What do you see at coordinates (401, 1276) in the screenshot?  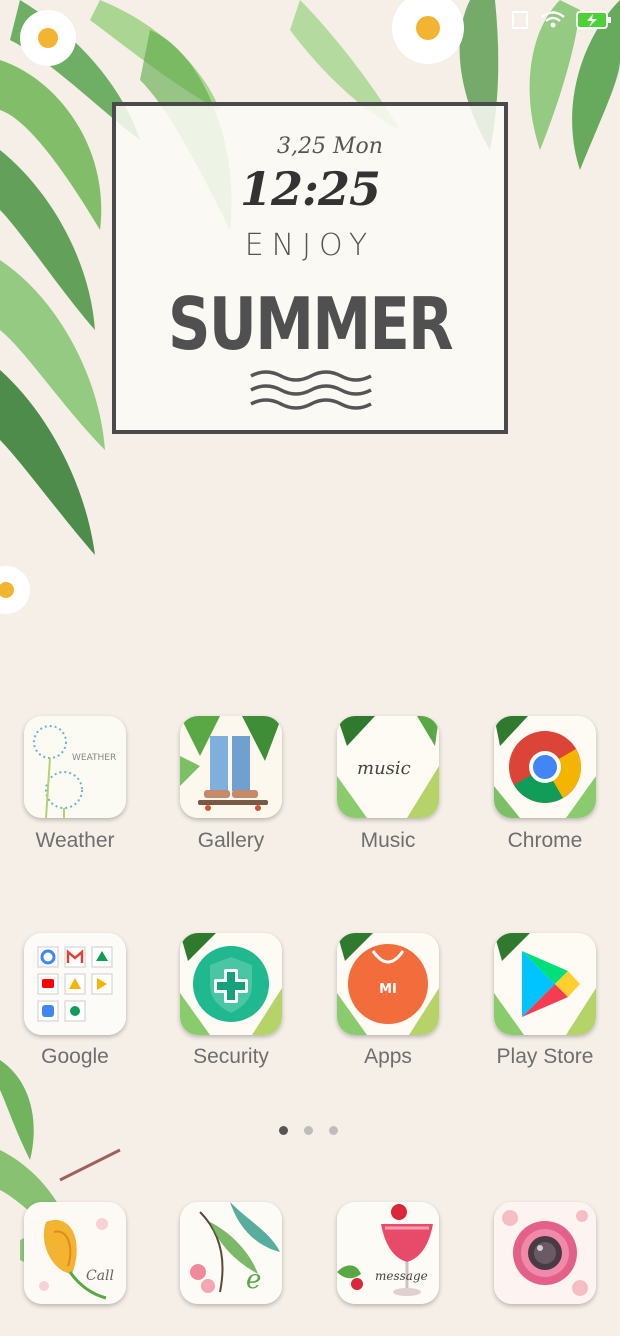 I see `message-icon-text: message` at bounding box center [401, 1276].